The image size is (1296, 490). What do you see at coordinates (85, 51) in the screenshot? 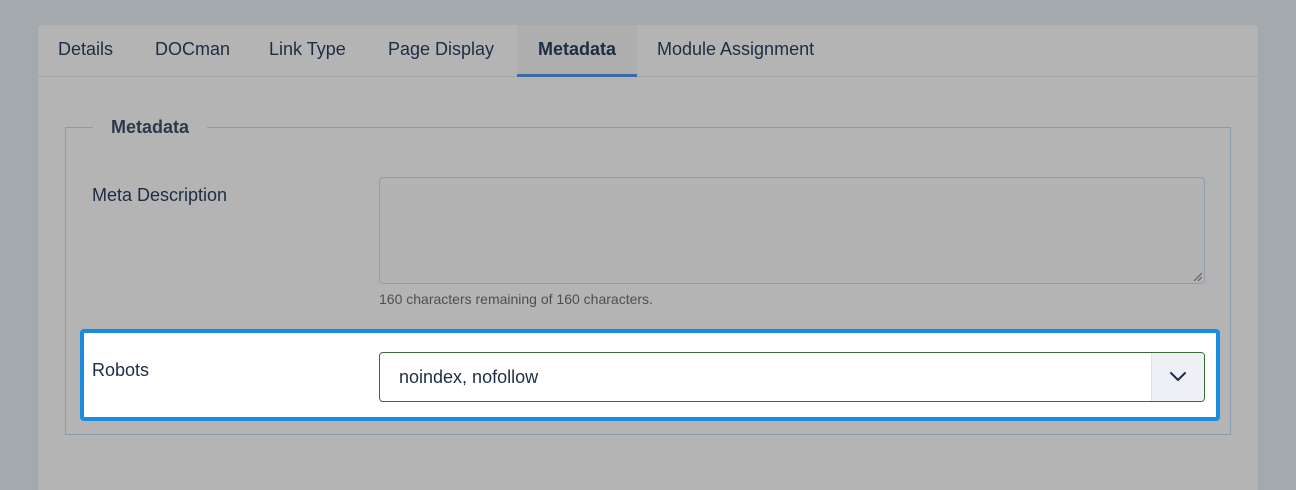
I see `tab-details: Details` at bounding box center [85, 51].